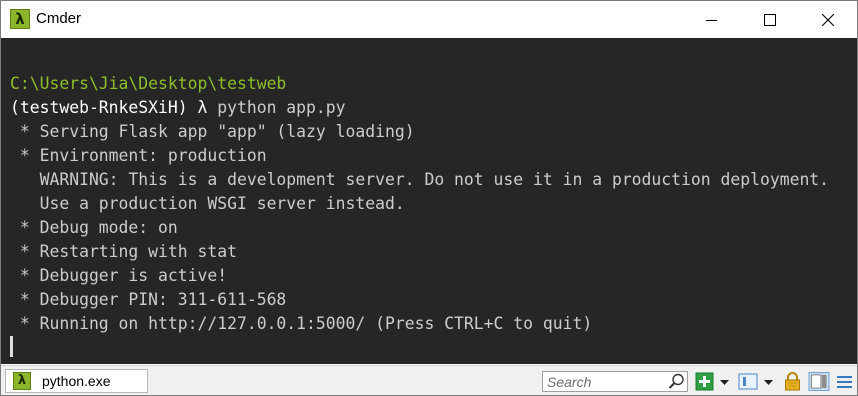 The image size is (858, 396). I want to click on close-icon, so click(828, 19).